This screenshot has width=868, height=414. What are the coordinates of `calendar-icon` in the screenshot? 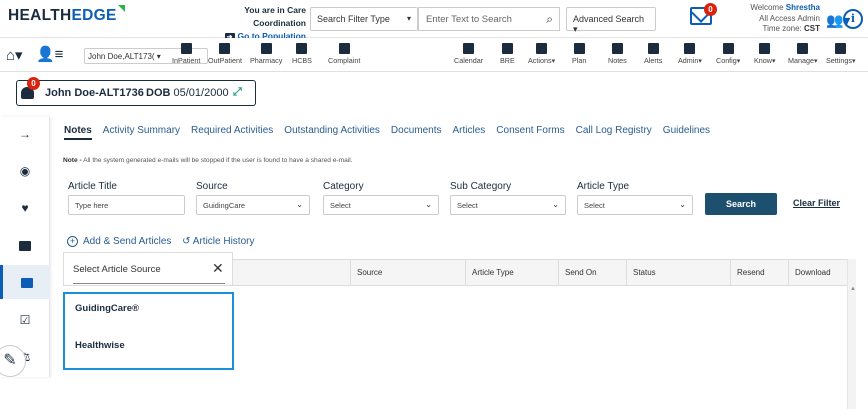 It's located at (469, 48).